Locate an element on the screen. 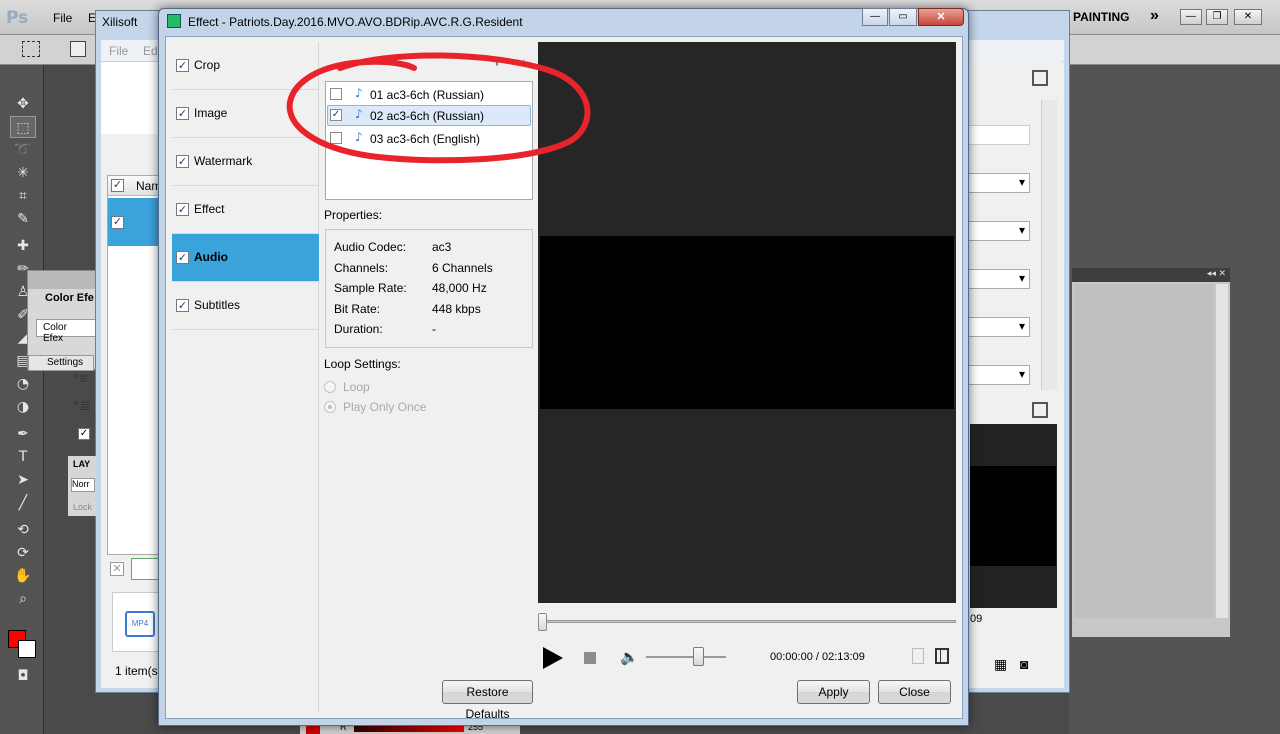 The height and width of the screenshot is (734, 1280). nav-subtitles-checkbox: ✓ is located at coordinates (182, 305).